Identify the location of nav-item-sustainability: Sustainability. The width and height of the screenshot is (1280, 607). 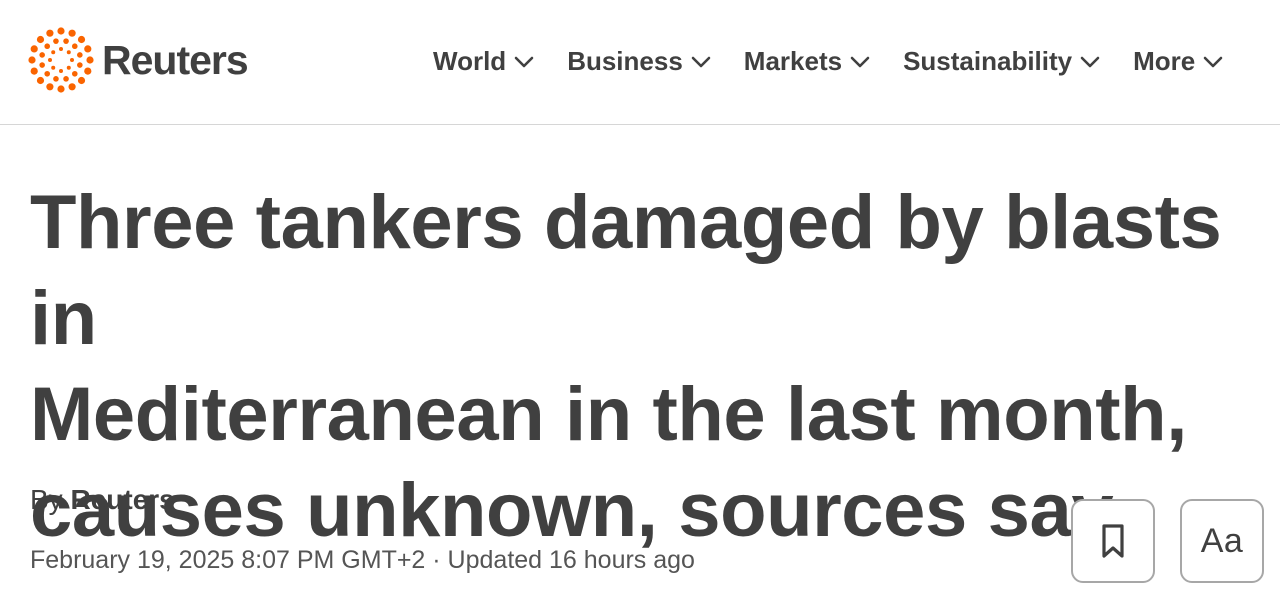
(1001, 61).